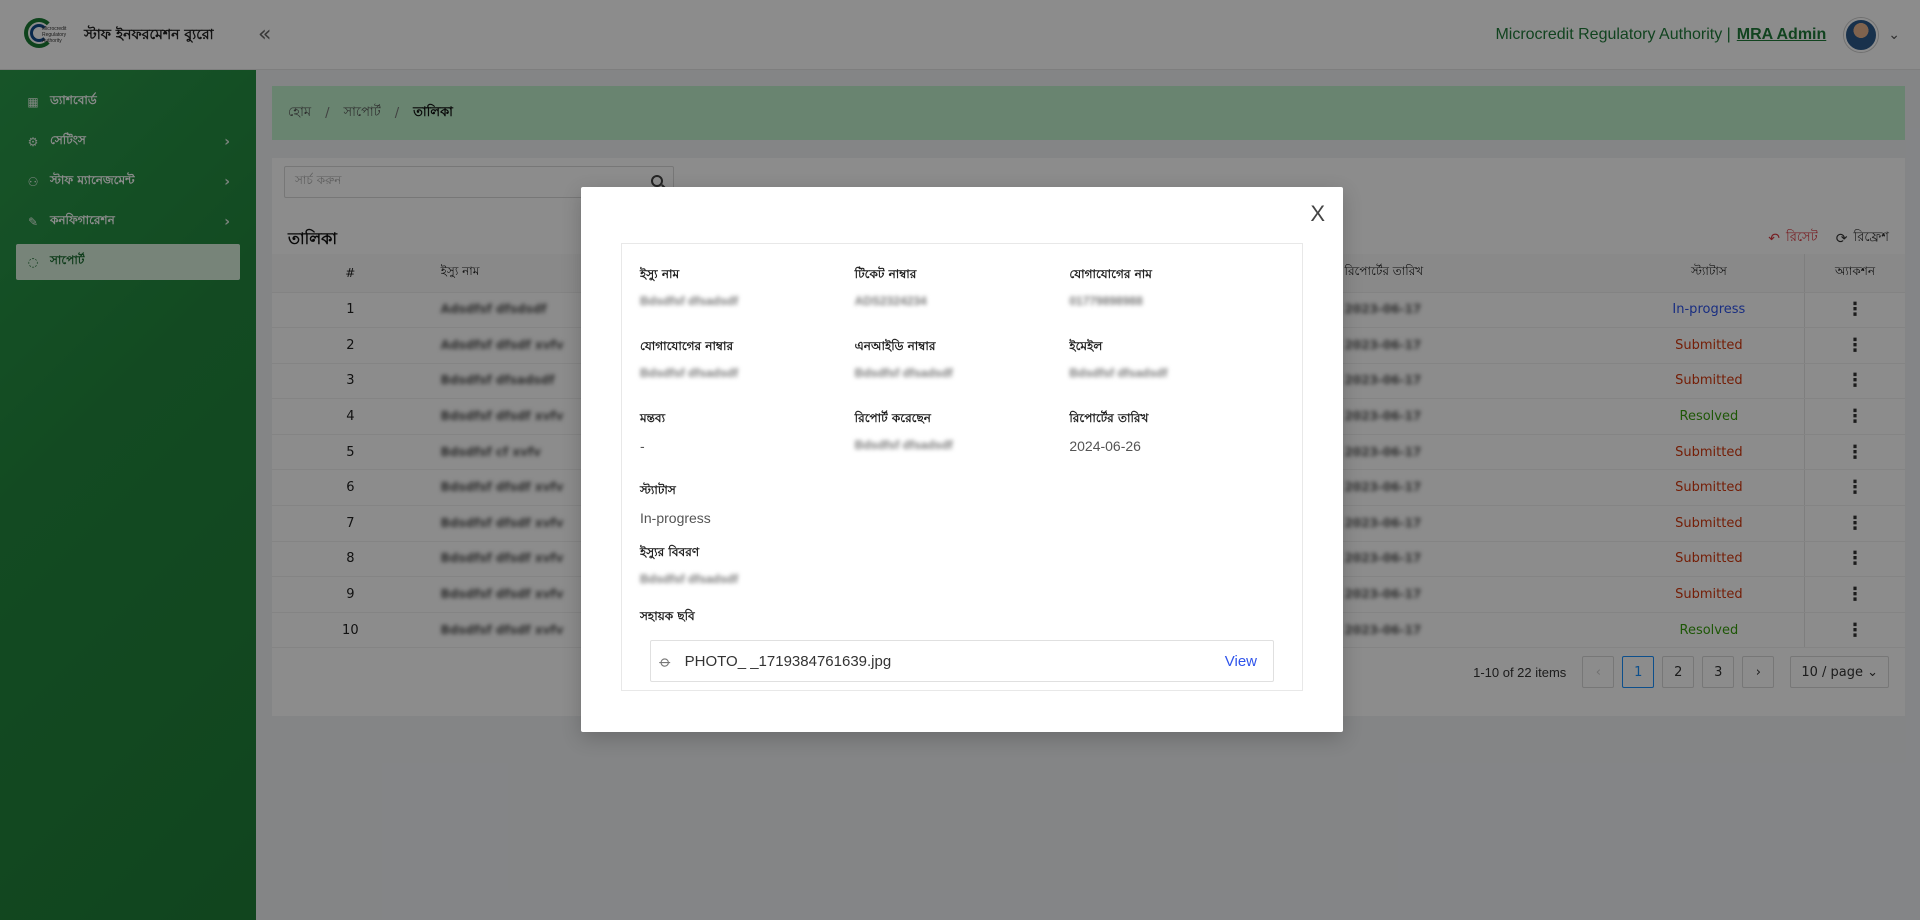  I want to click on field-value: -, so click(642, 446).